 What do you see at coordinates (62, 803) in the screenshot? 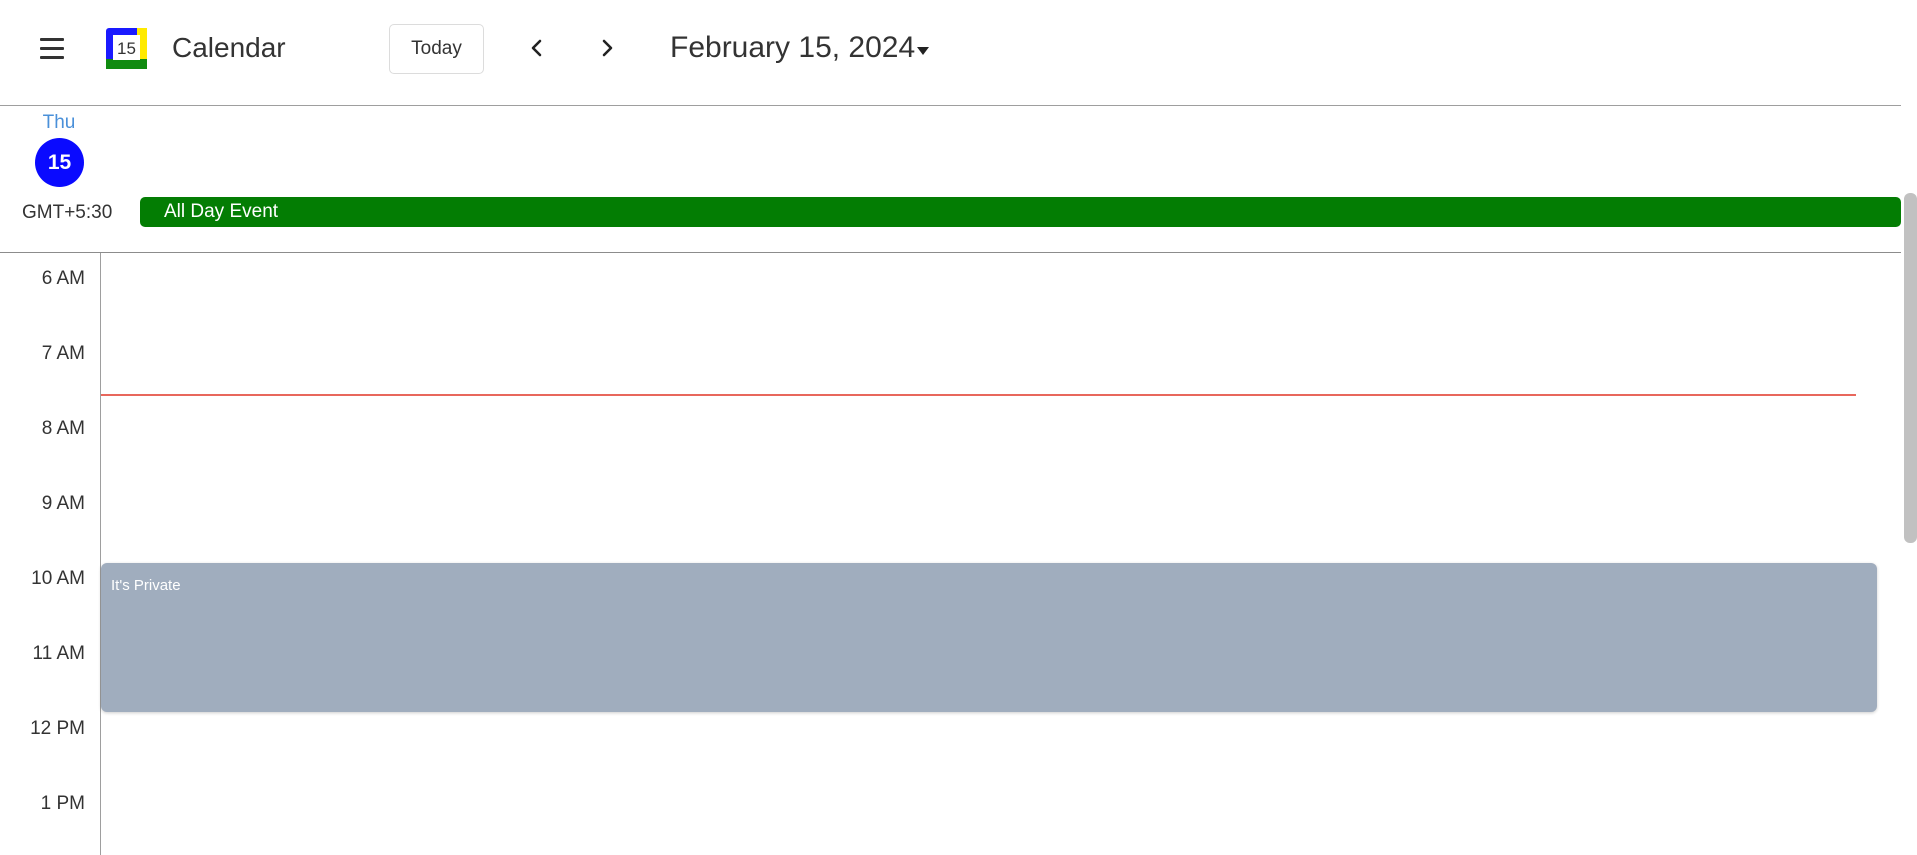
I see `hour-label: 1 PM` at bounding box center [62, 803].